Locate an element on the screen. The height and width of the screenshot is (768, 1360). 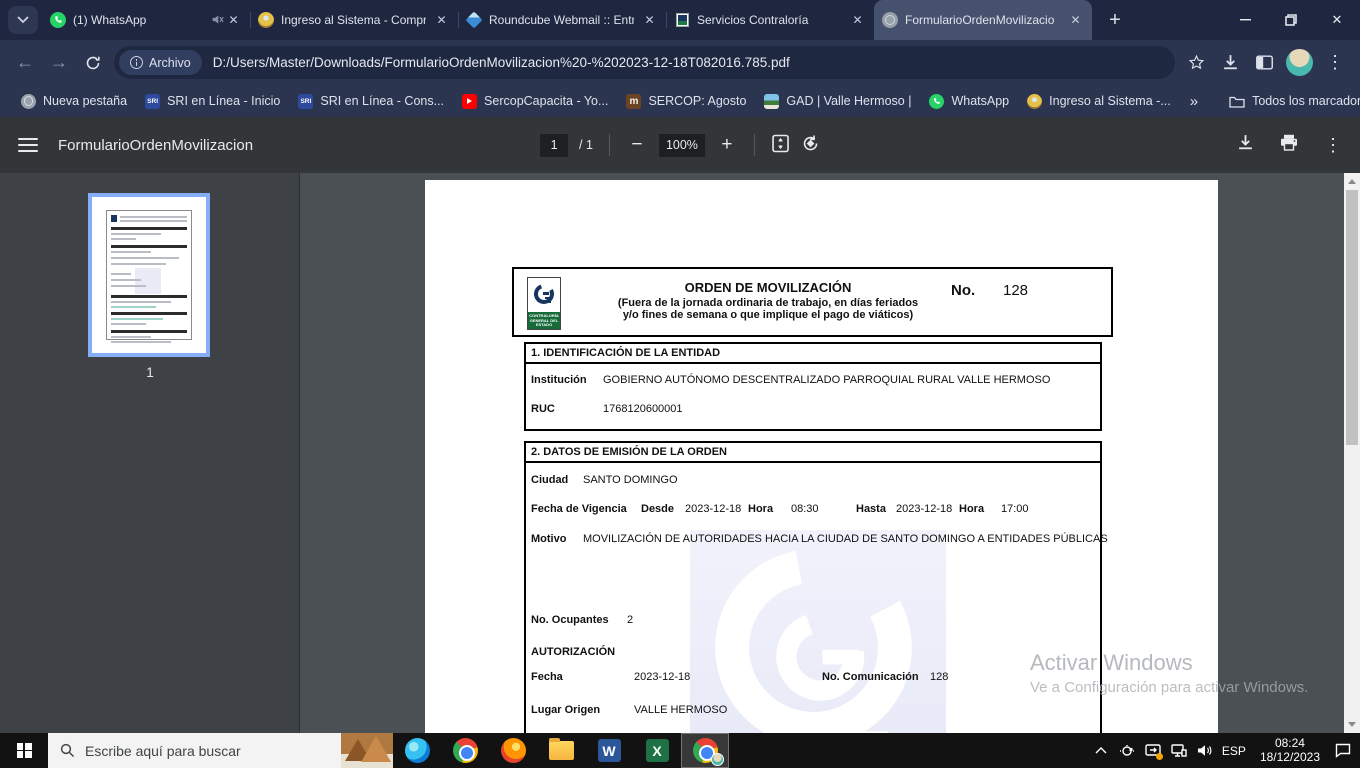
tab-servicios-contraloria: Servicios Contraloría ✕ is located at coordinates (770, 20).